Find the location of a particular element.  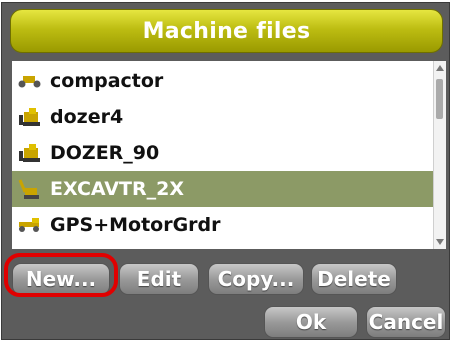

scroll-down-icon is located at coordinates (440, 242).